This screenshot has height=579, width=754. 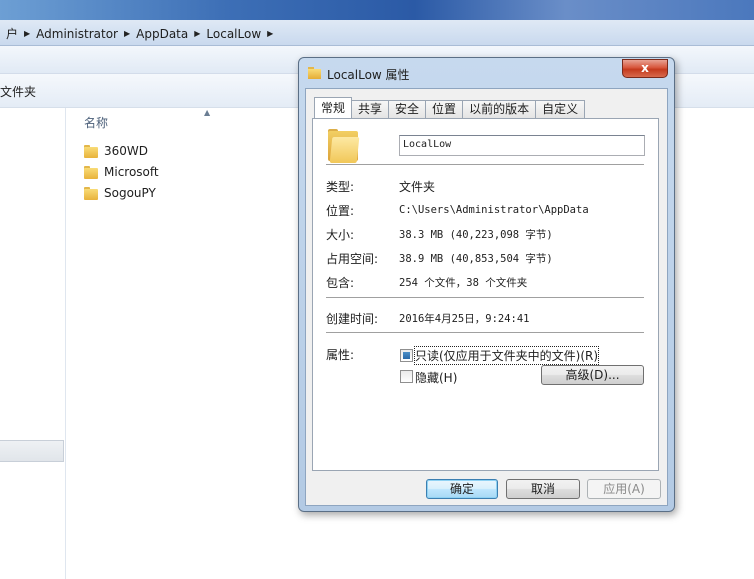 What do you see at coordinates (32, 451) in the screenshot?
I see `nav-selected-item` at bounding box center [32, 451].